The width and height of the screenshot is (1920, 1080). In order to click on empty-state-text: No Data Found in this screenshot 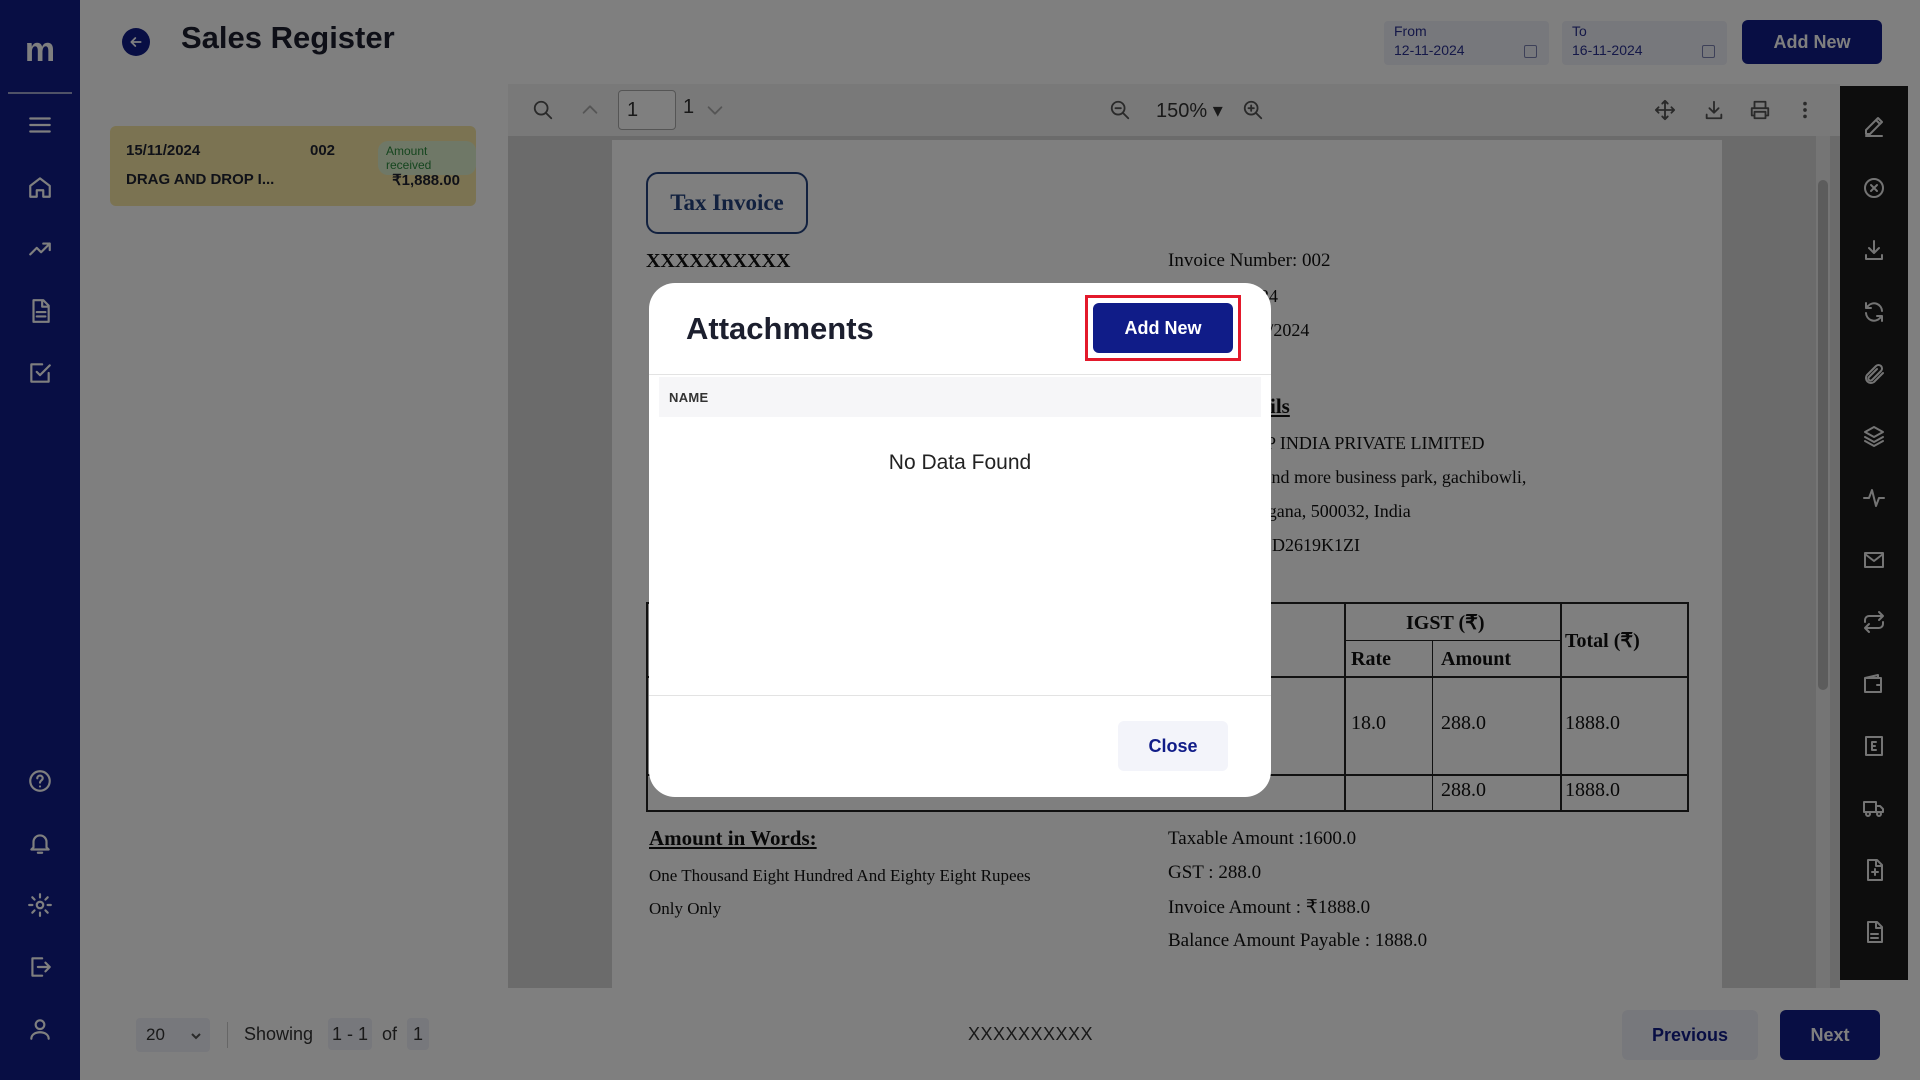, I will do `click(960, 462)`.